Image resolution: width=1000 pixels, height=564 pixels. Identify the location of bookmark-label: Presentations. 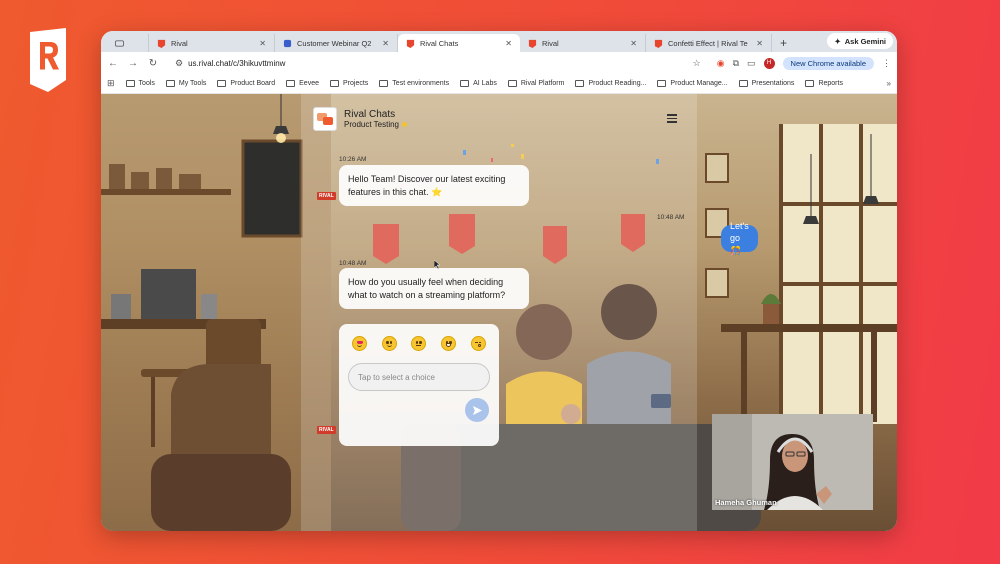
(773, 83).